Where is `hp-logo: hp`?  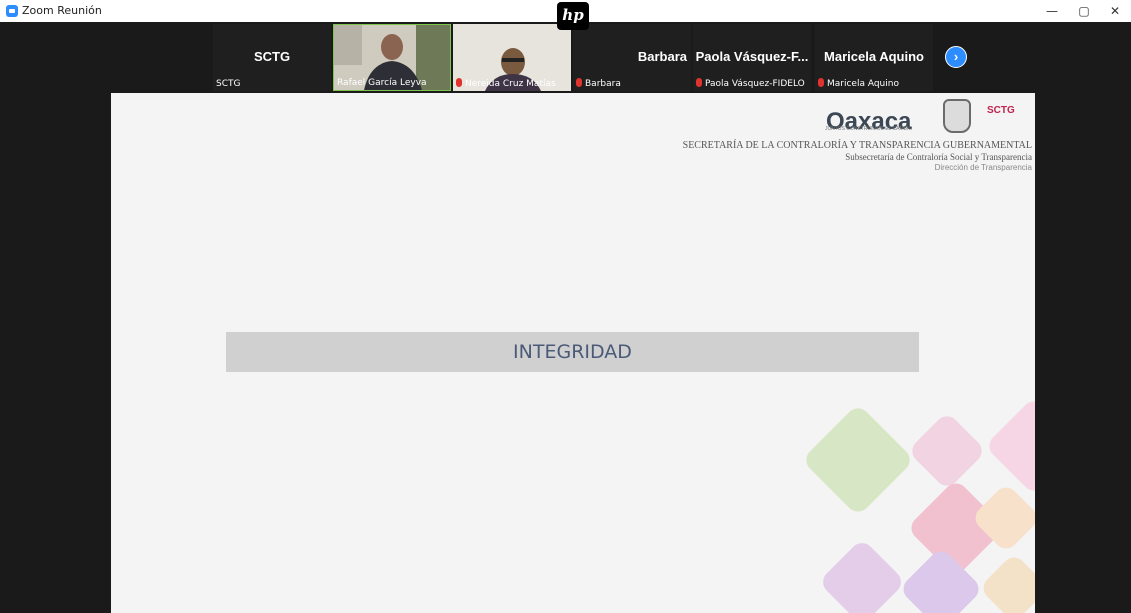
hp-logo: hp is located at coordinates (573, 16).